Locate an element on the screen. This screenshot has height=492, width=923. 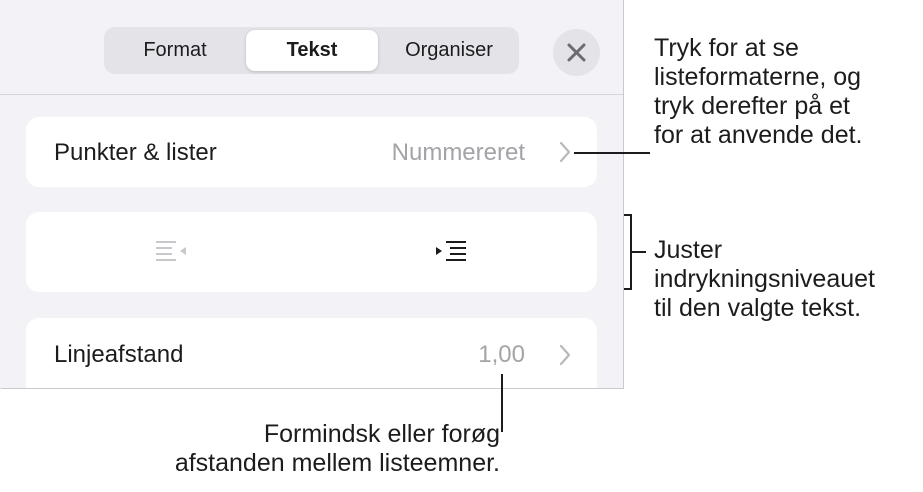
tab-format: Format is located at coordinates (175, 50).